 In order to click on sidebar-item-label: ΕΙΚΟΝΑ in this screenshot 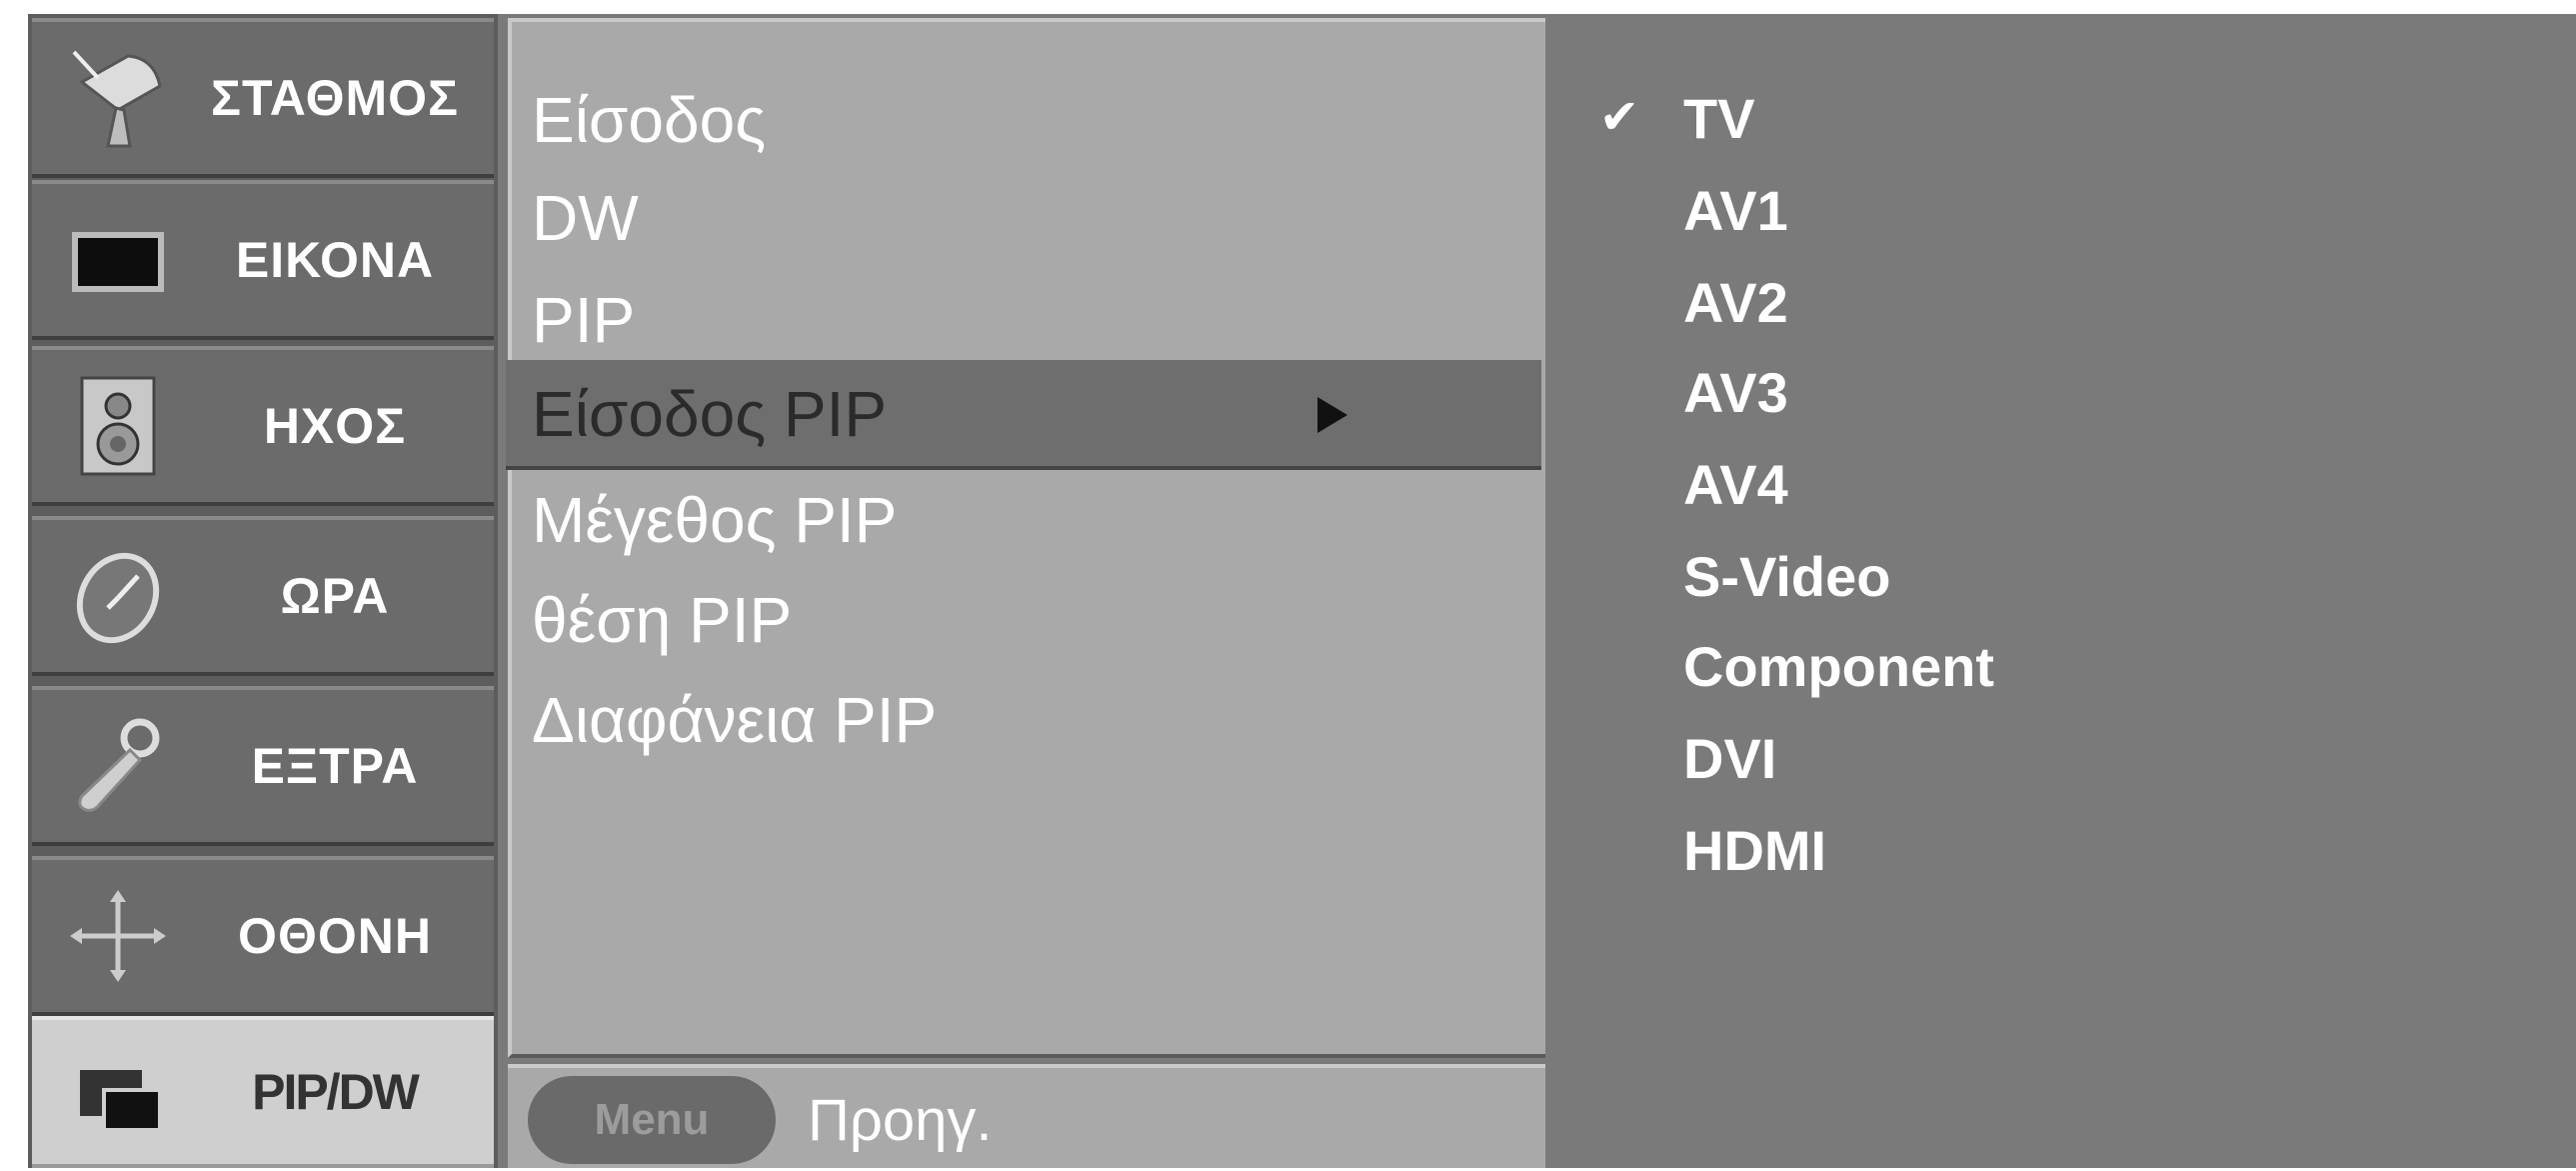, I will do `click(335, 260)`.